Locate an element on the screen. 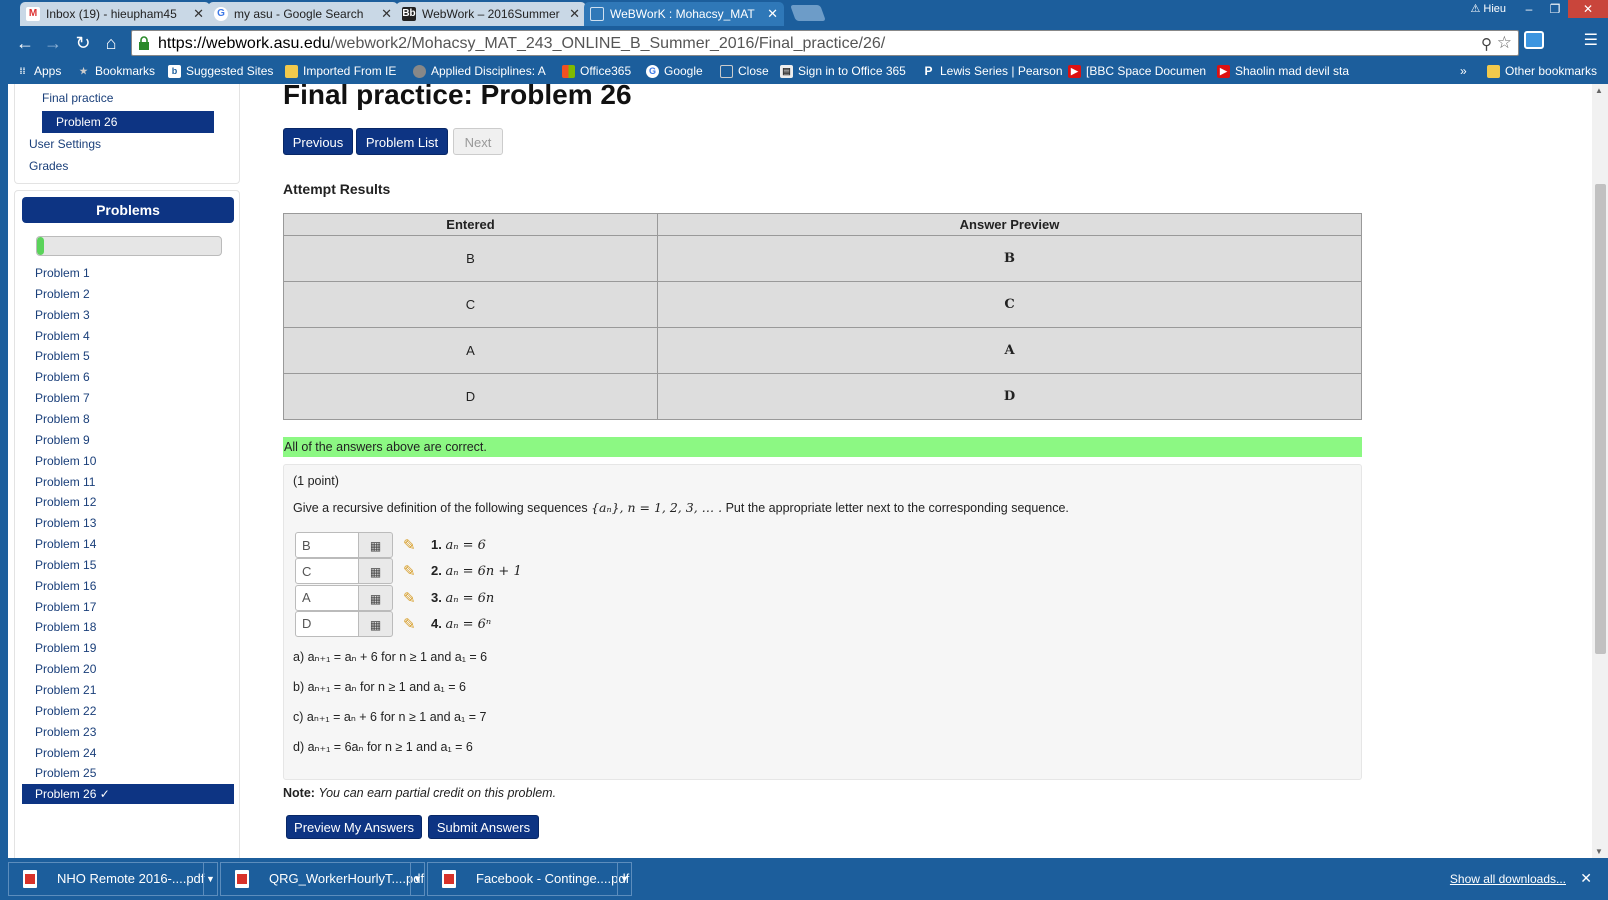 The height and width of the screenshot is (900, 1608). scrollbar: ▲ ▼ is located at coordinates (1600, 471).